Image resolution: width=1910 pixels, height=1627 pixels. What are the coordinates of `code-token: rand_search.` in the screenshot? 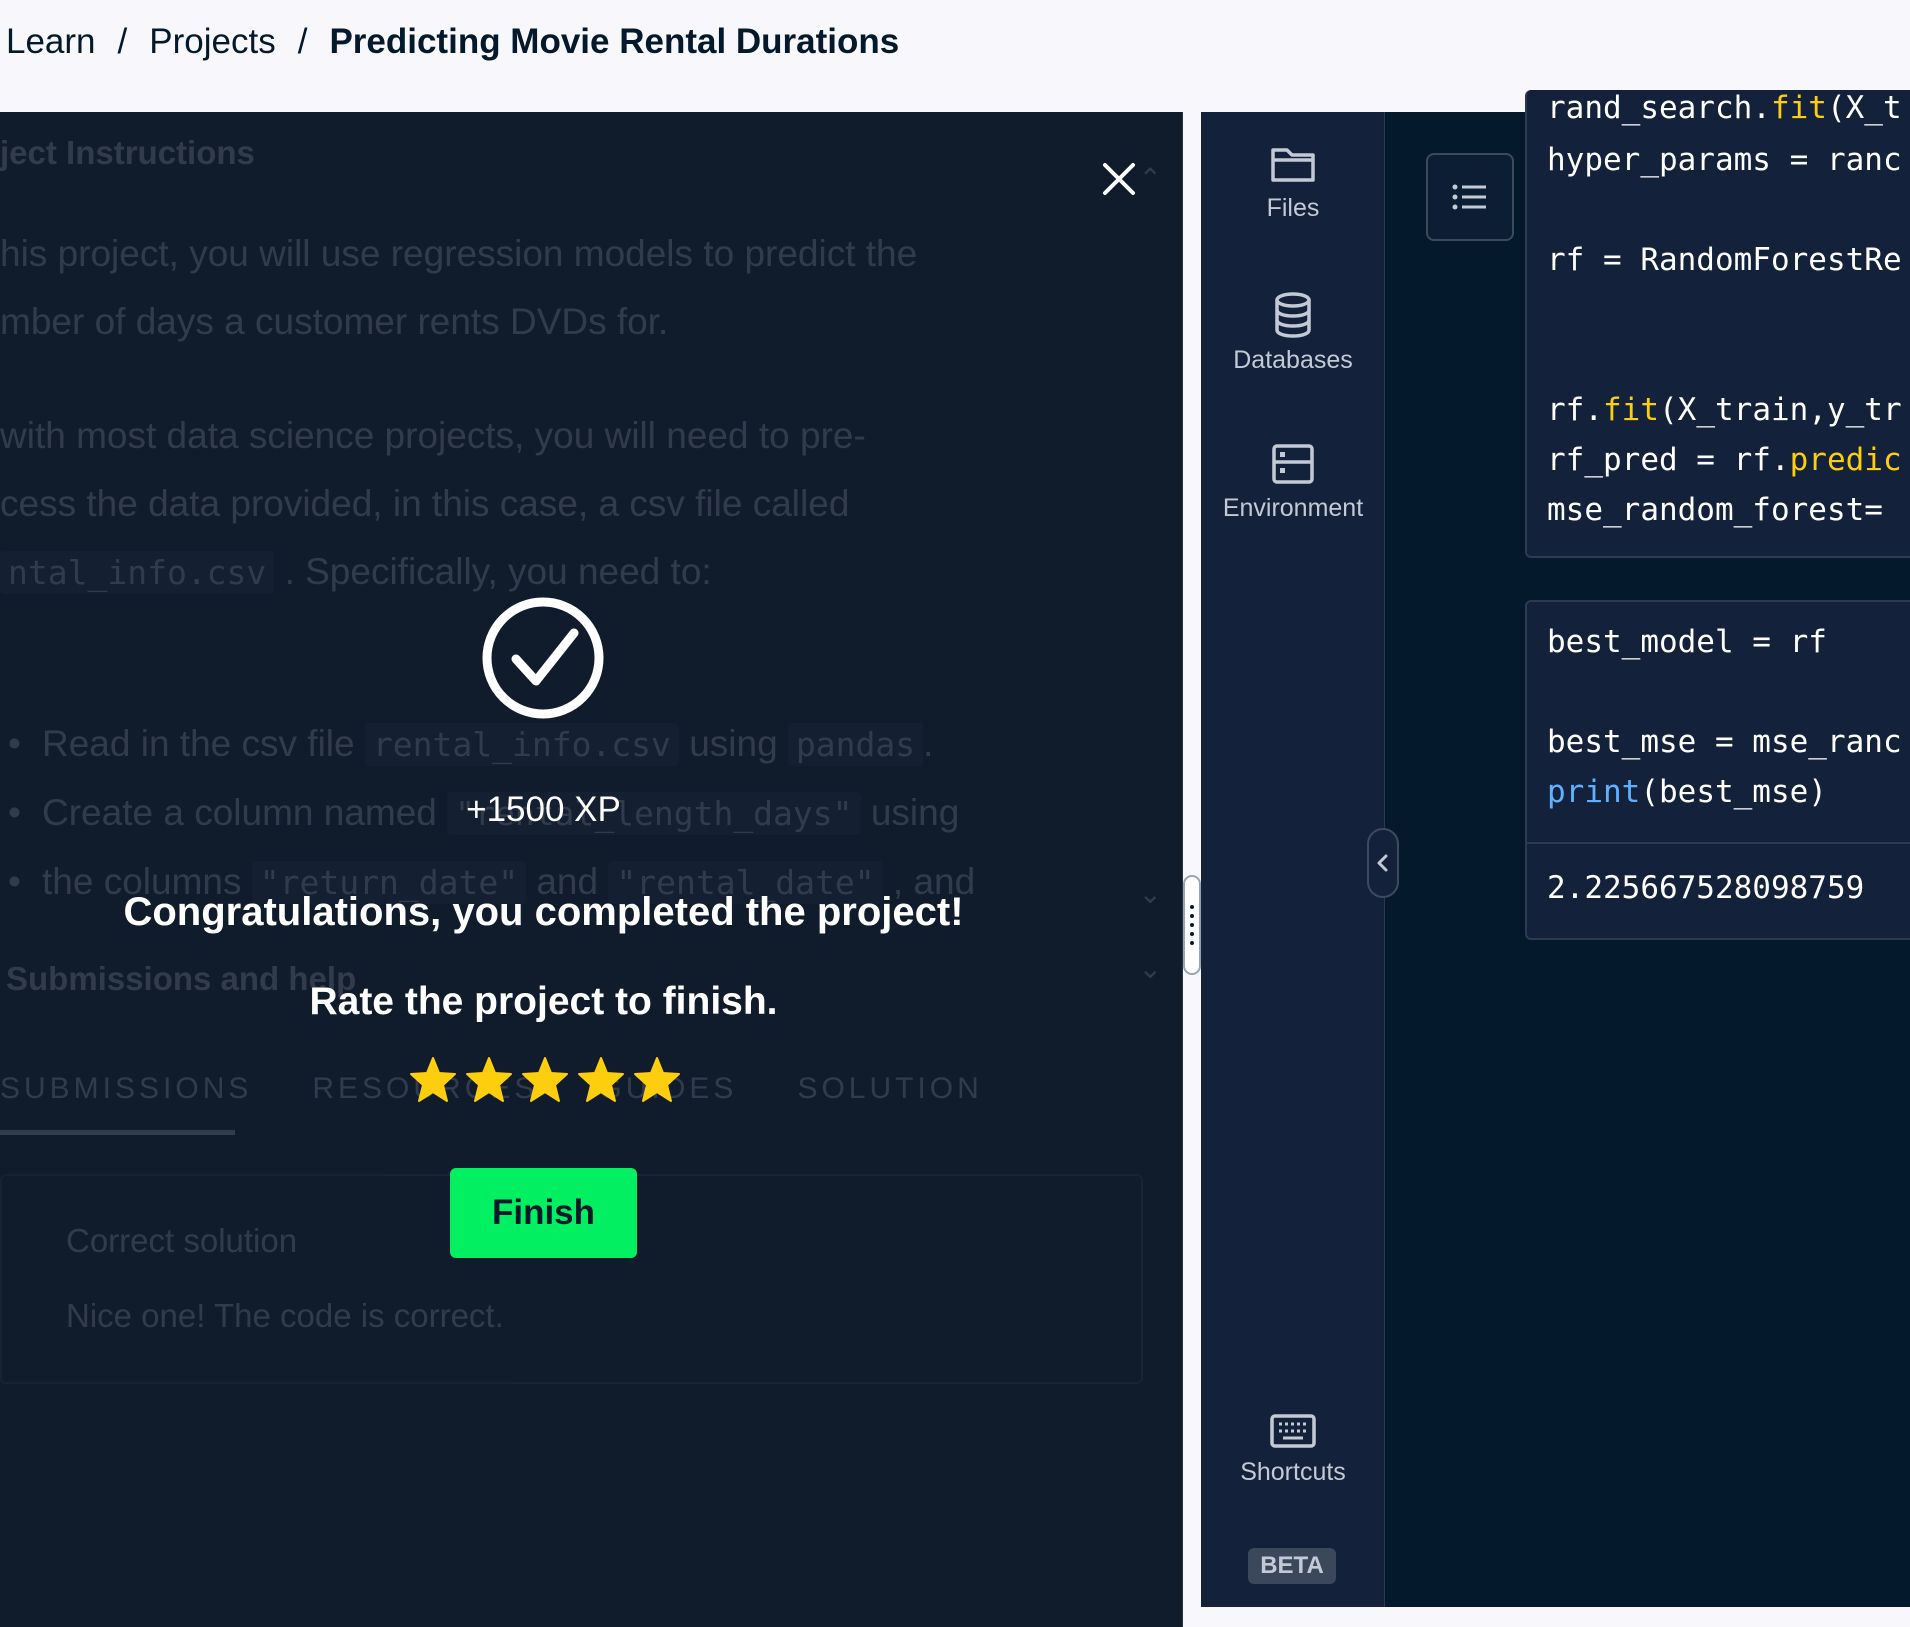 It's located at (1659, 108).